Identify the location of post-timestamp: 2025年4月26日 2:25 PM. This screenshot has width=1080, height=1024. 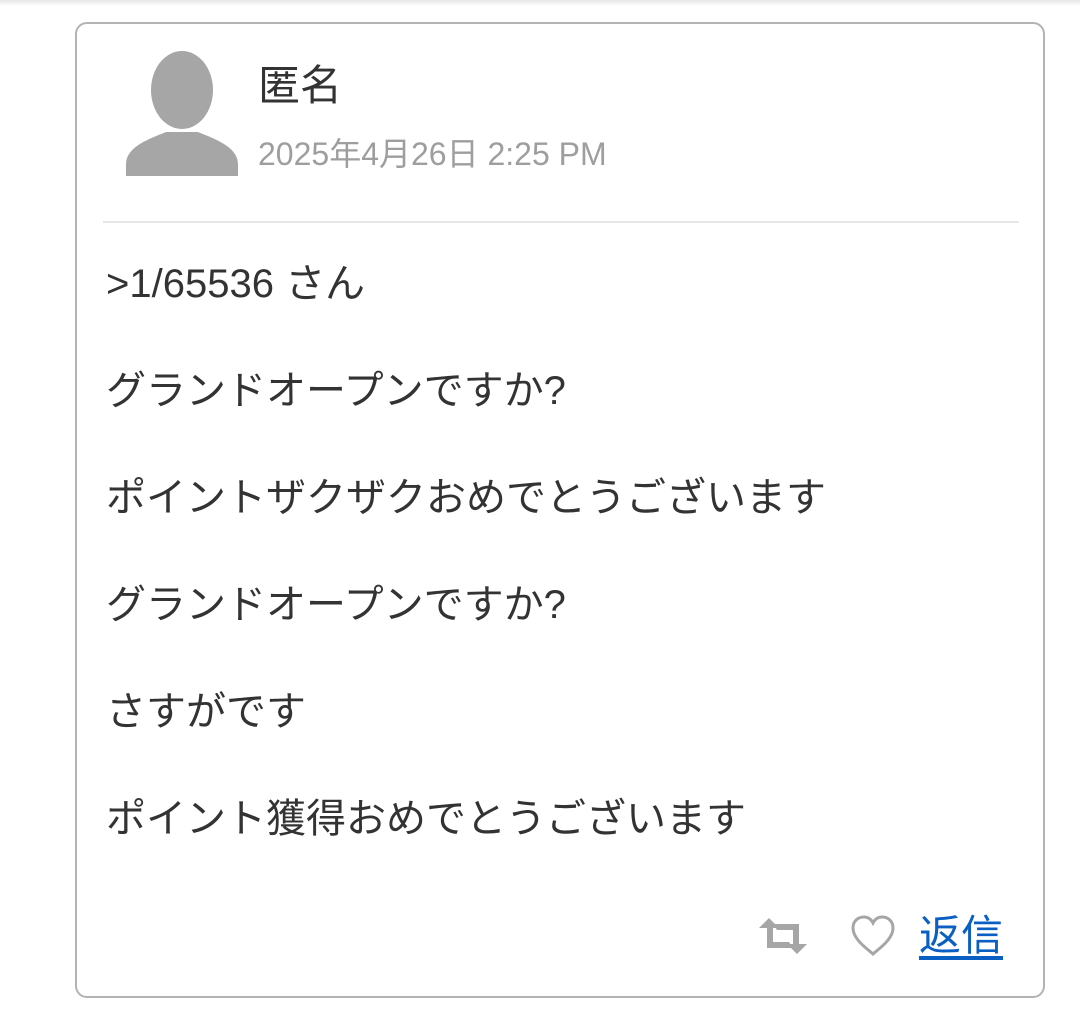
(432, 154).